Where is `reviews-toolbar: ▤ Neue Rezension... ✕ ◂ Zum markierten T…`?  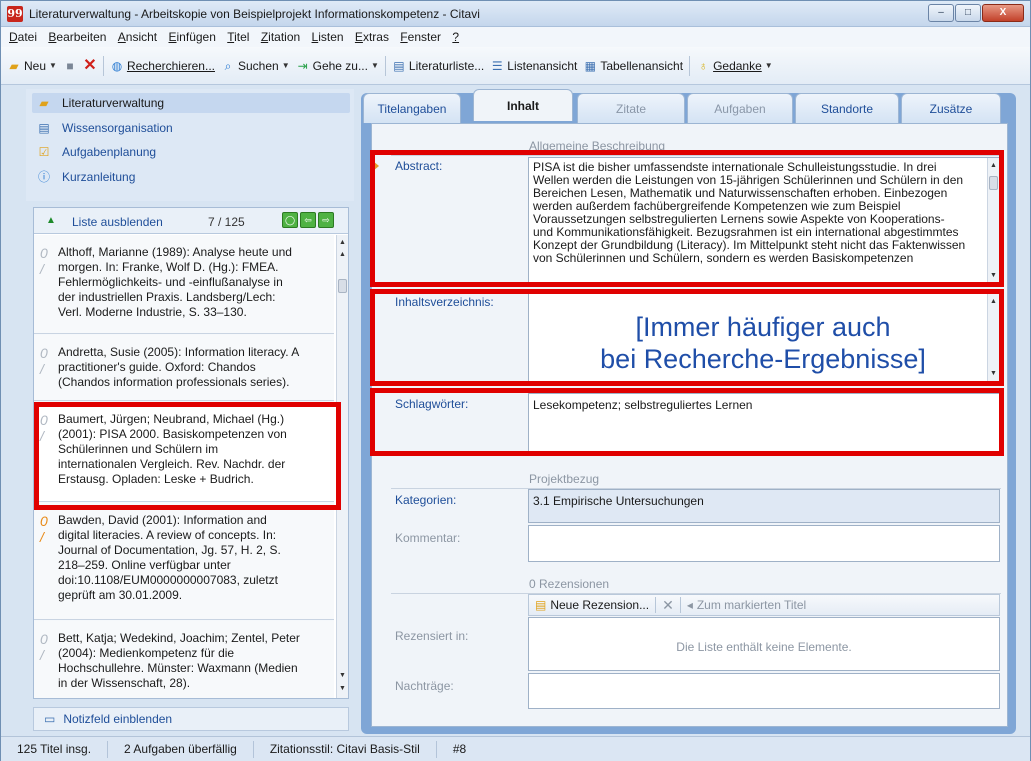 reviews-toolbar: ▤ Neue Rezension... ✕ ◂ Zum markierten T… is located at coordinates (764, 605).